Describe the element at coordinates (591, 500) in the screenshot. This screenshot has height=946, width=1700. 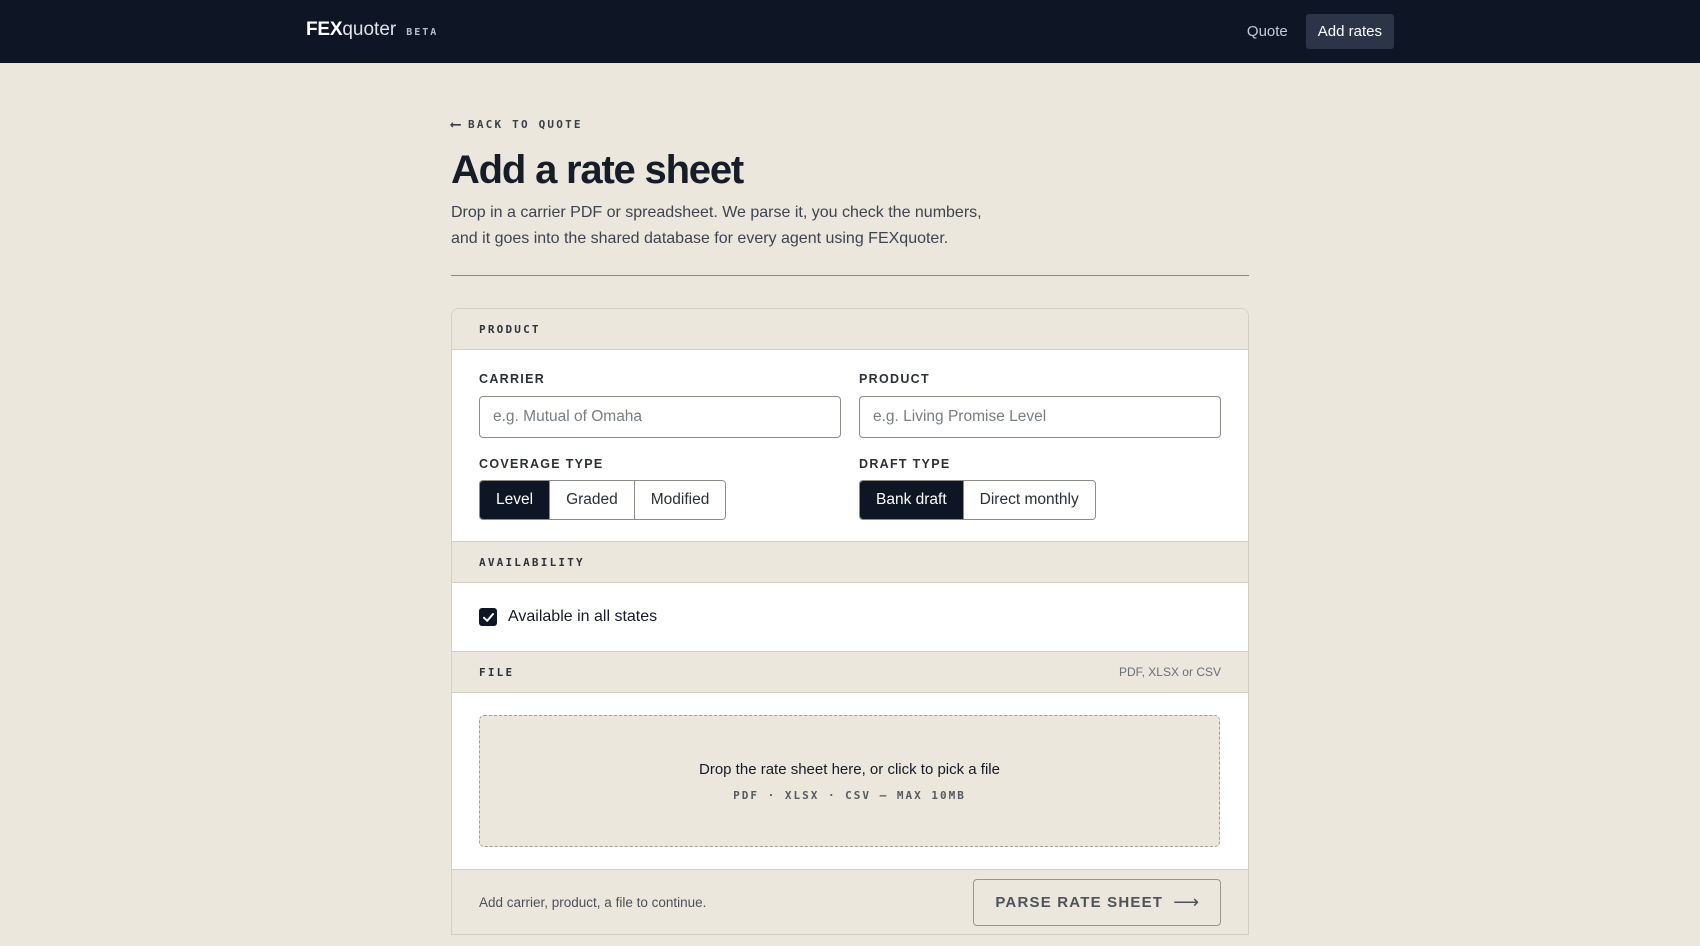
I see `coverage-option-graded: Graded` at that location.